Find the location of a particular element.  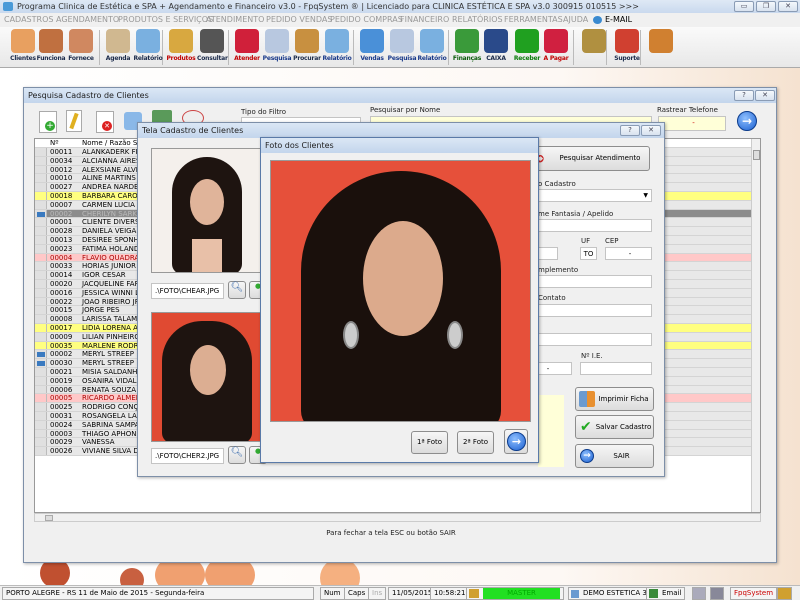

ie-input is located at coordinates (616, 368).